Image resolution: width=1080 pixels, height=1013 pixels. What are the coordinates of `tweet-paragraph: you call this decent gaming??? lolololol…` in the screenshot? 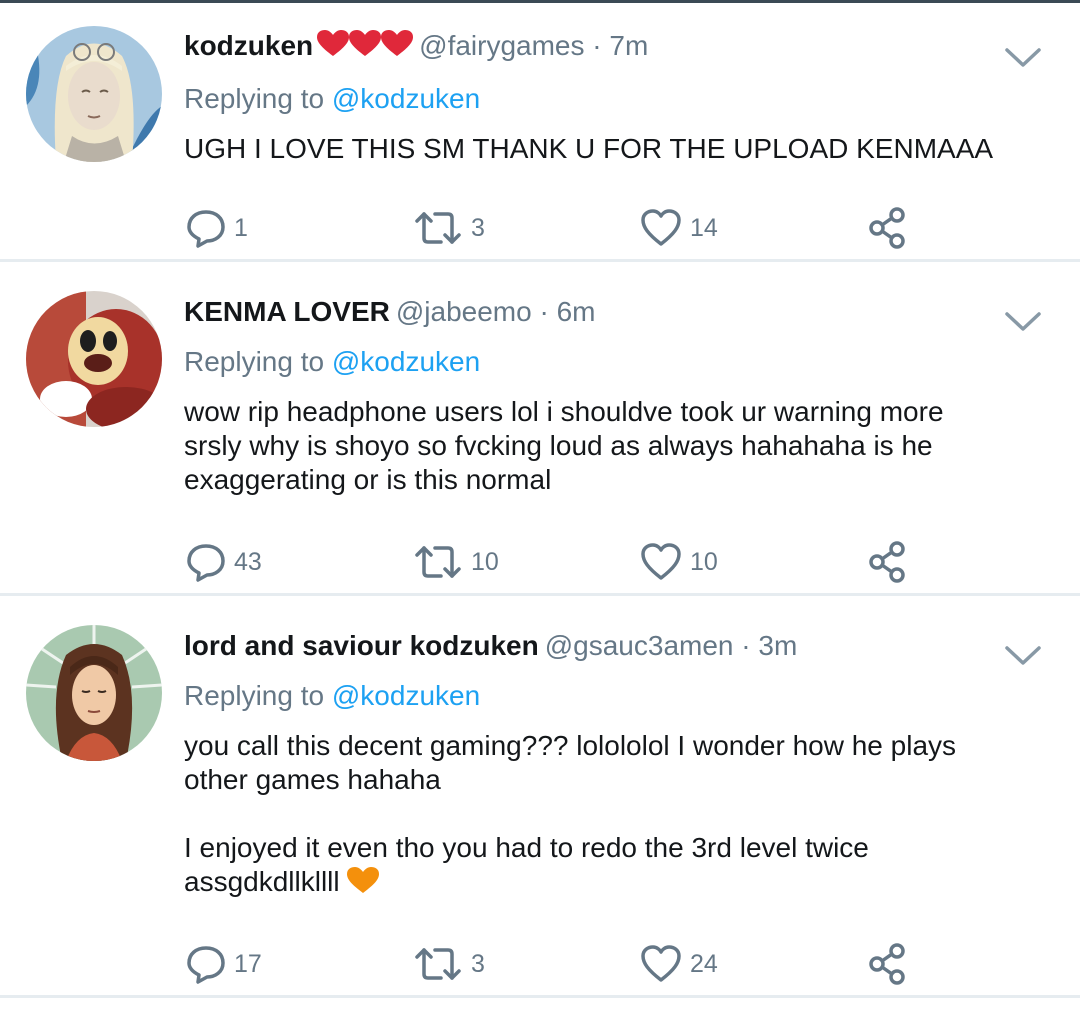 It's located at (570, 762).